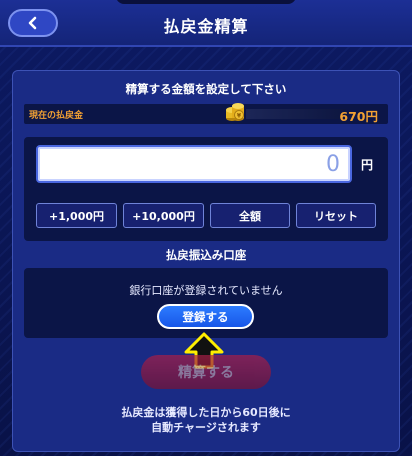 The width and height of the screenshot is (412, 456). Describe the element at coordinates (206, 89) in the screenshot. I see `instruction-text: 精算する金額を設定して下さい` at that location.